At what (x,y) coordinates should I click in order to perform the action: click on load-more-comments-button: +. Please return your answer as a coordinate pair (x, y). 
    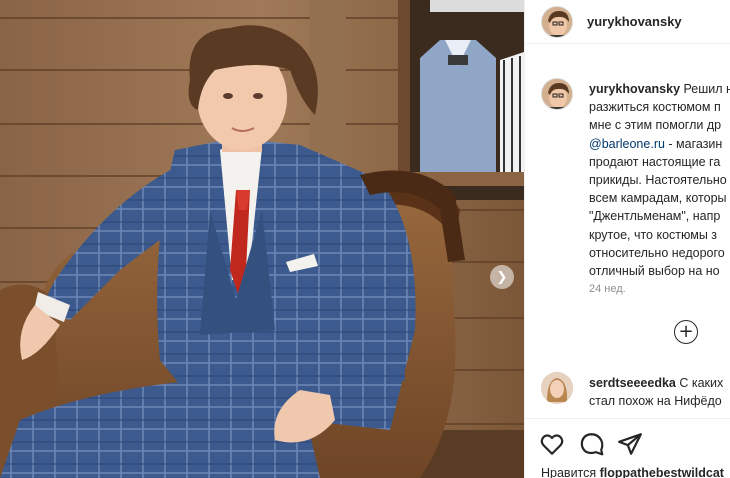
    Looking at the image, I should click on (686, 332).